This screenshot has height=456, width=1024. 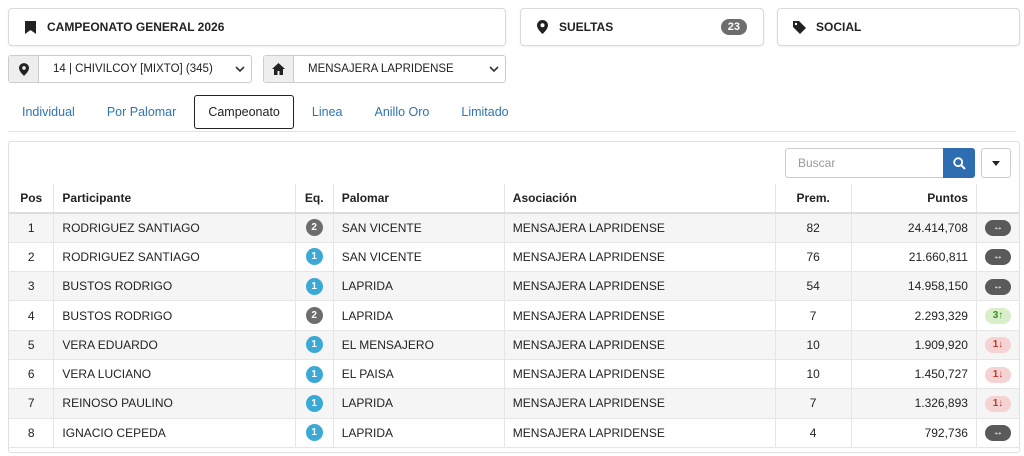 I want to click on options-dropdown-button, so click(x=996, y=163).